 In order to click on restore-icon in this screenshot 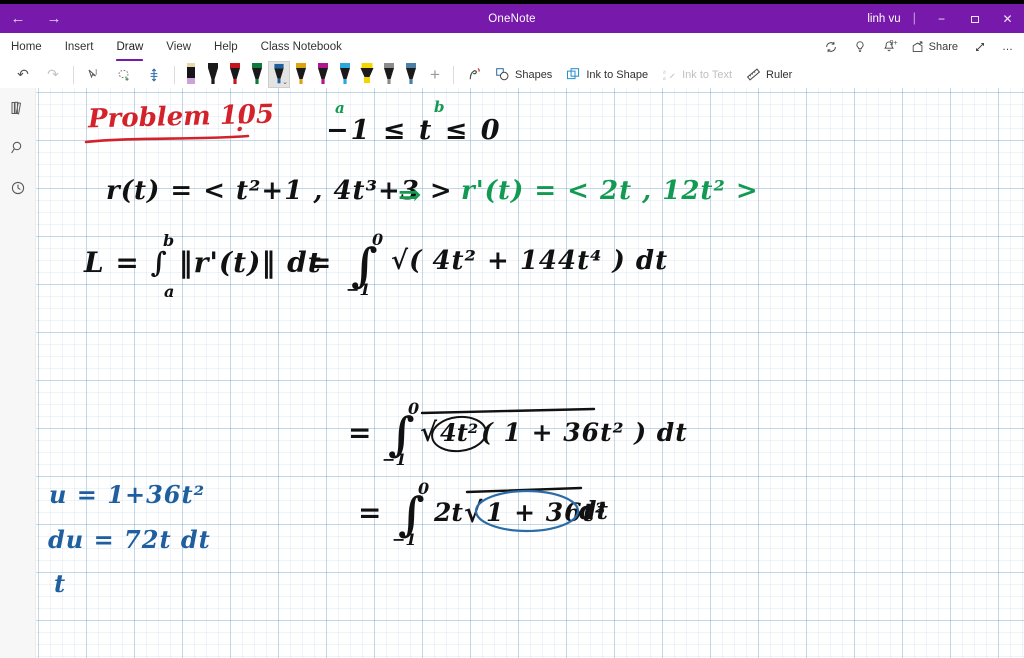, I will do `click(974, 19)`.